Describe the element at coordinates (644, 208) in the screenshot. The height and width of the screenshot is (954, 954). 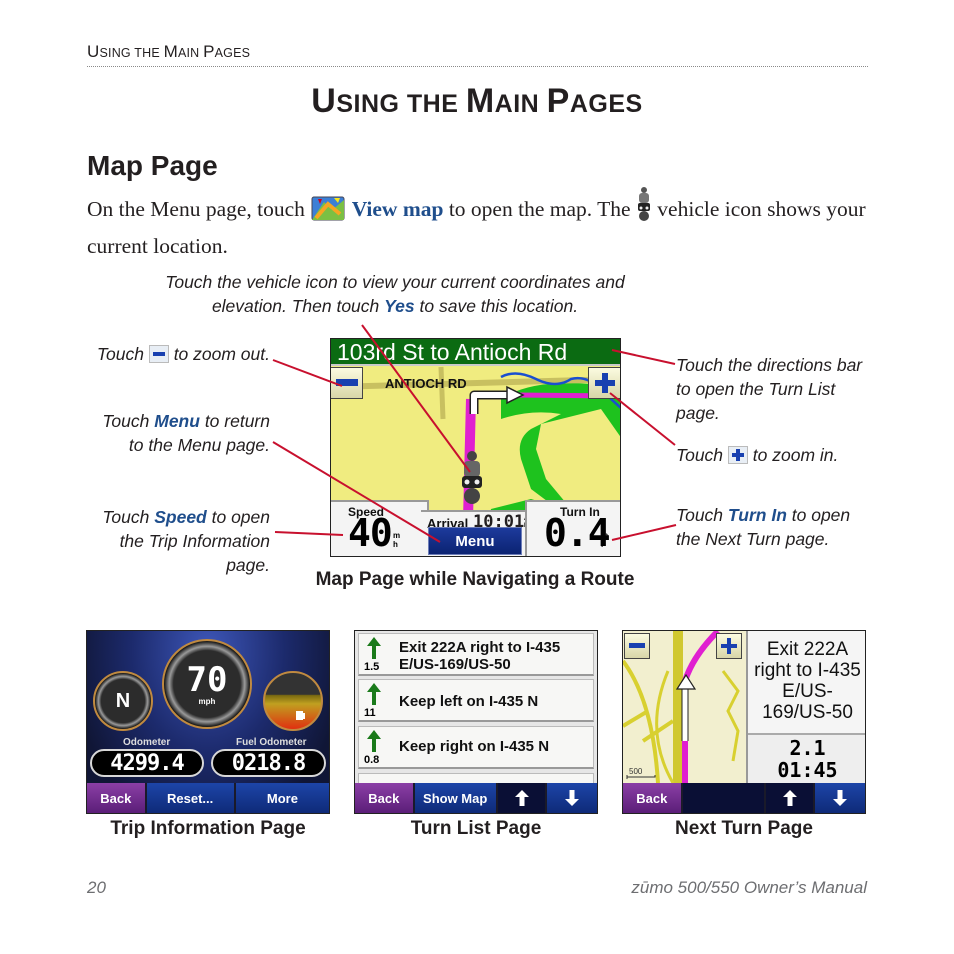
I see `motorcycle-vehicle-icon` at that location.